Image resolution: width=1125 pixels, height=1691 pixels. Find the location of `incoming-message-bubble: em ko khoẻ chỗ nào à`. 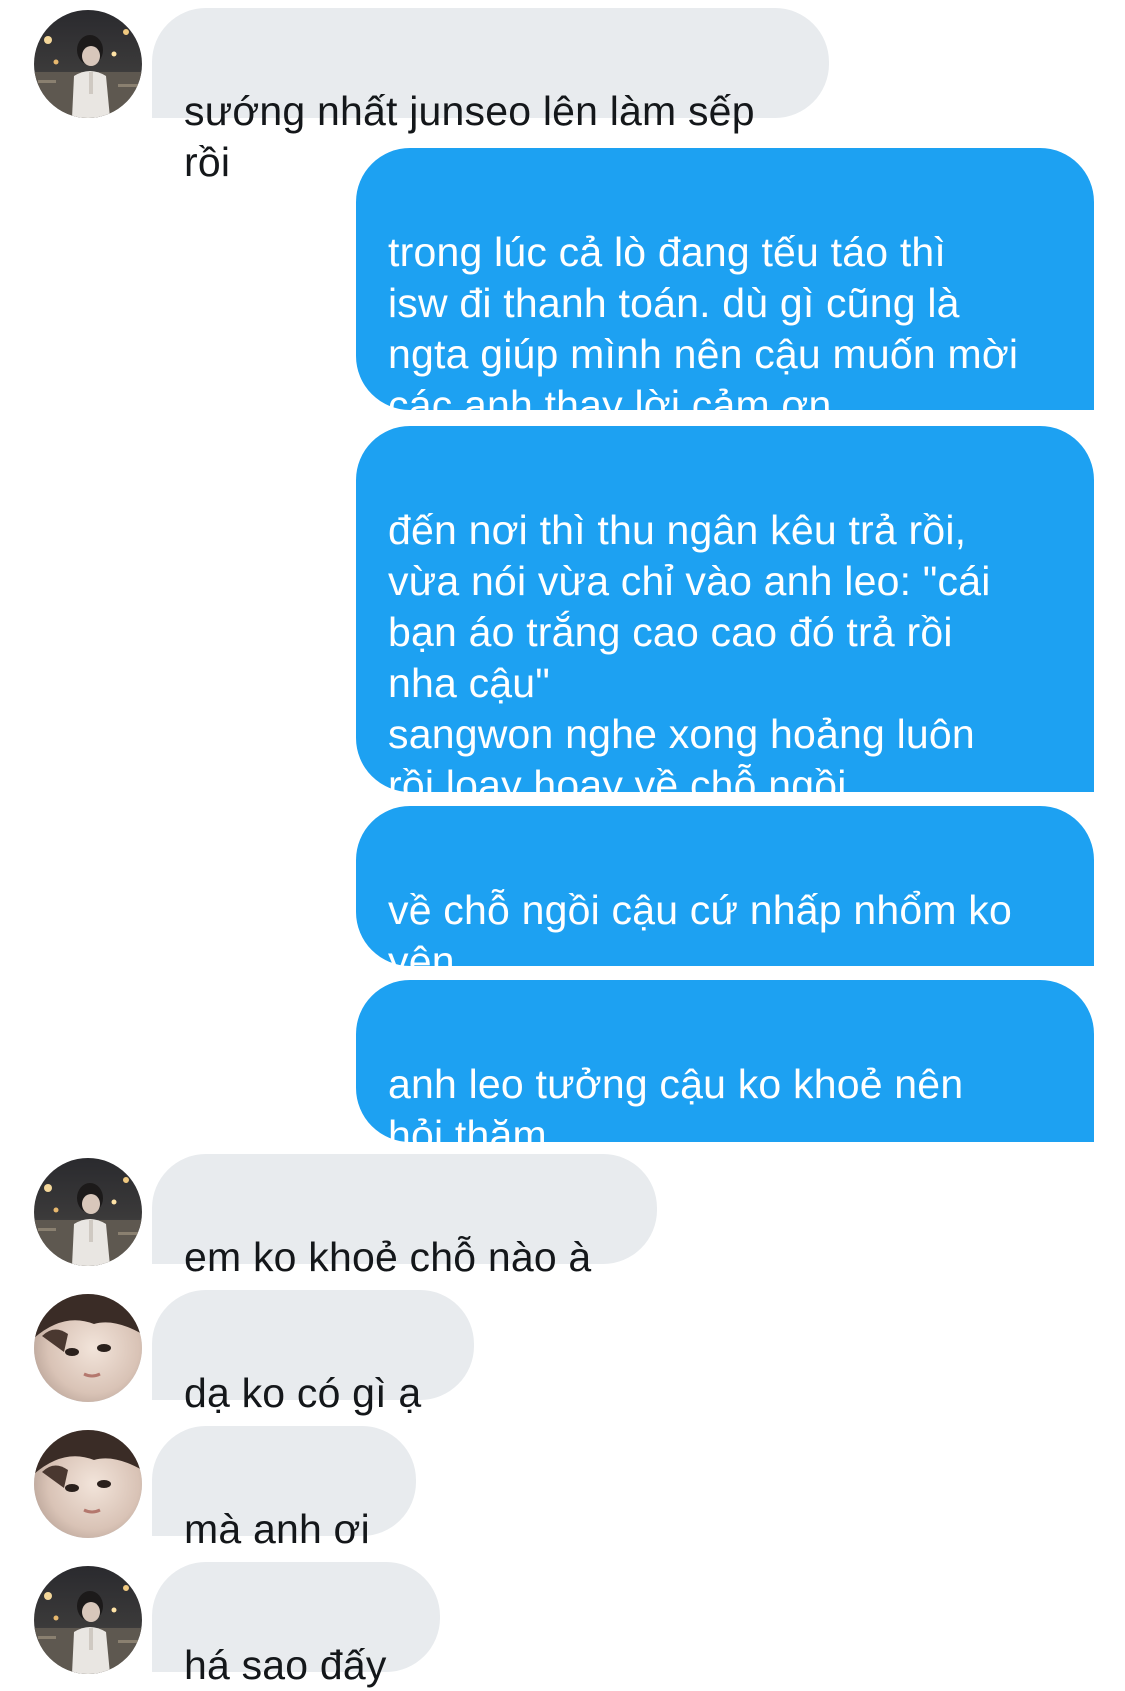

incoming-message-bubble: em ko khoẻ chỗ nào à is located at coordinates (404, 1217).